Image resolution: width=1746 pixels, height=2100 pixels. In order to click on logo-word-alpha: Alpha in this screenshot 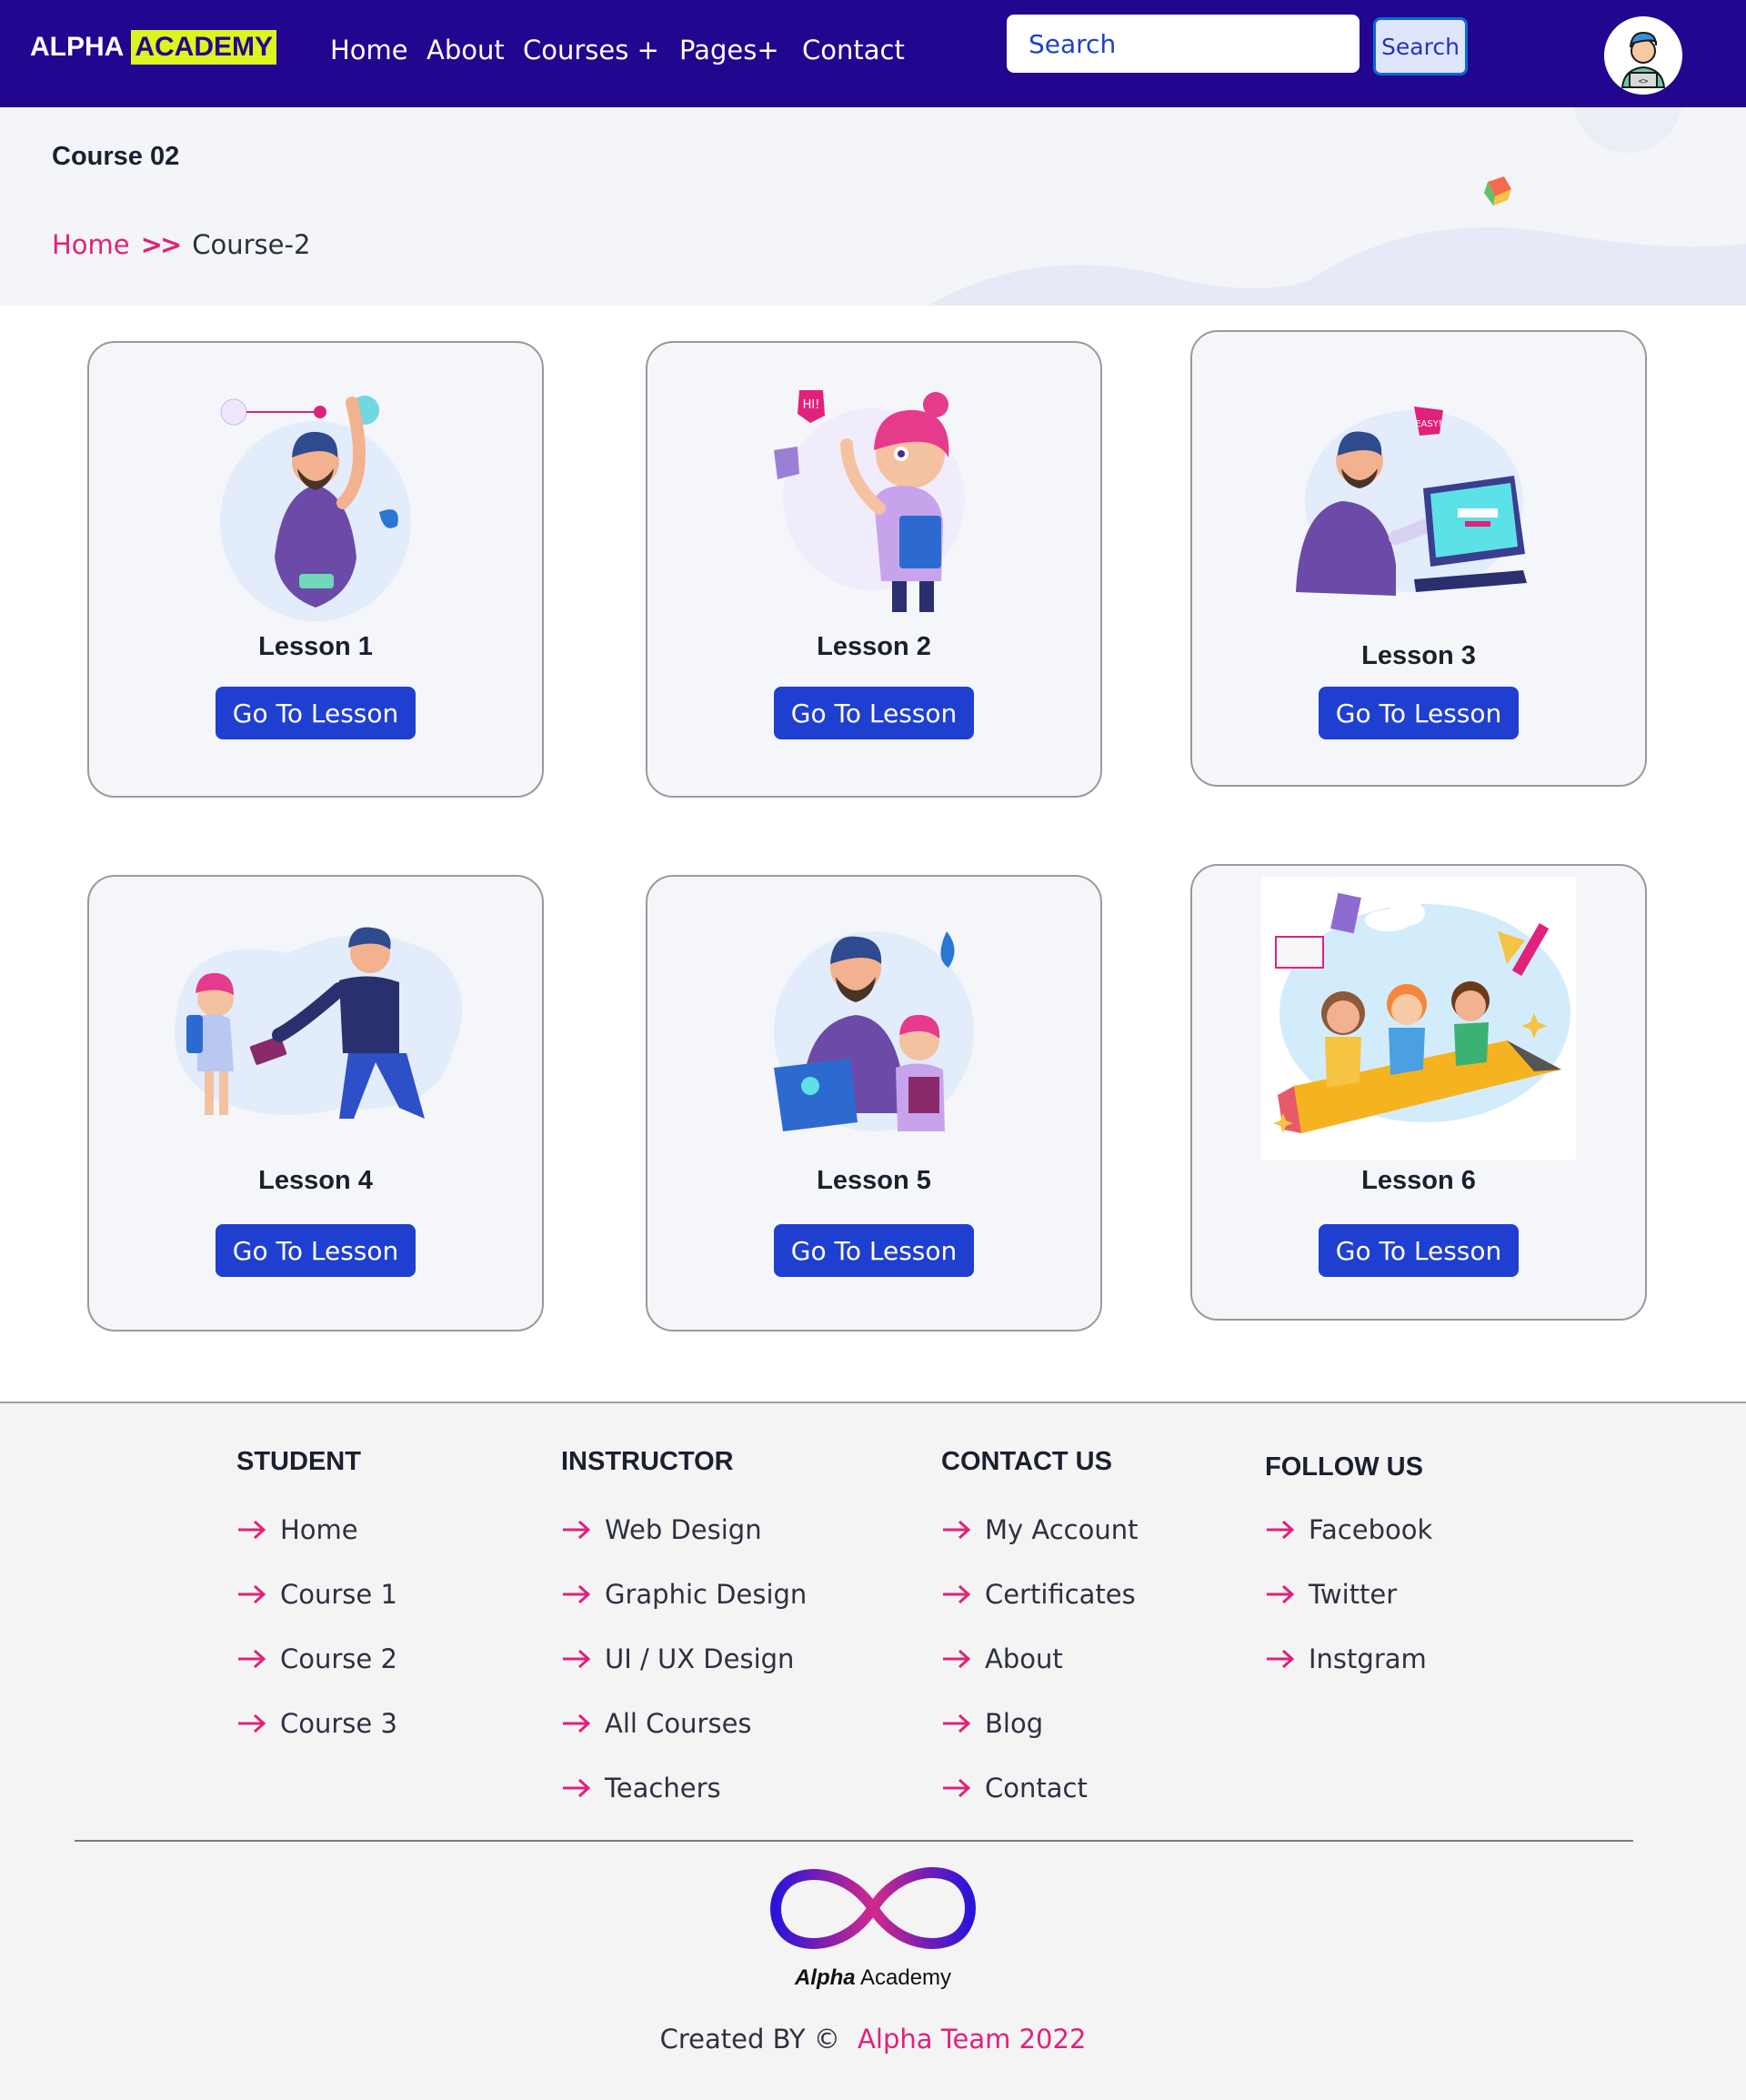, I will do `click(825, 1977)`.